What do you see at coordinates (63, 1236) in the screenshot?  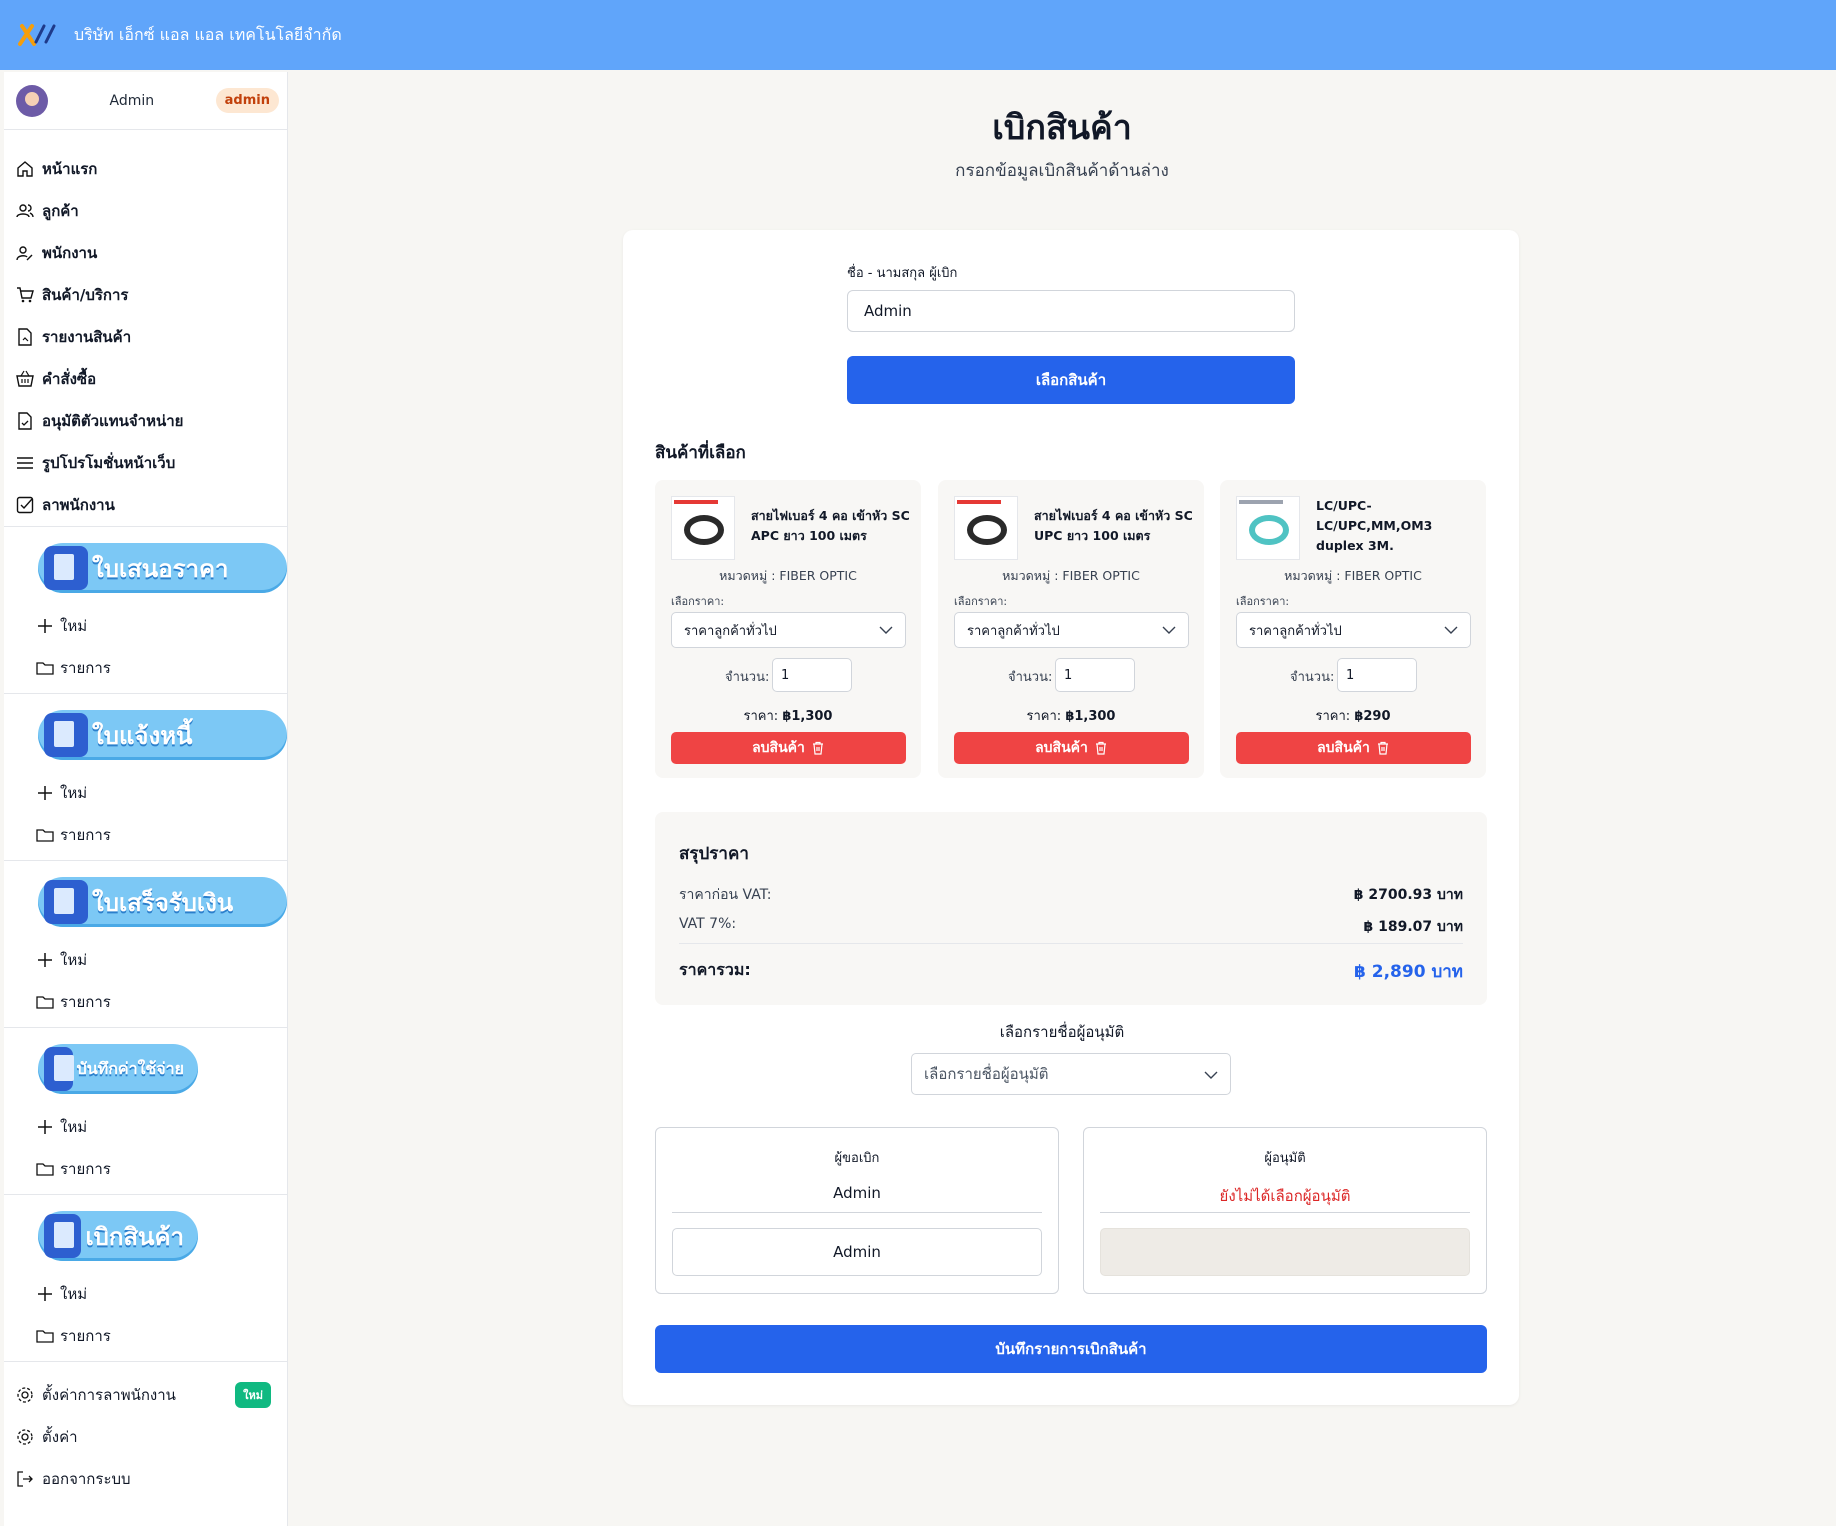 I see `withdrawal-icon` at bounding box center [63, 1236].